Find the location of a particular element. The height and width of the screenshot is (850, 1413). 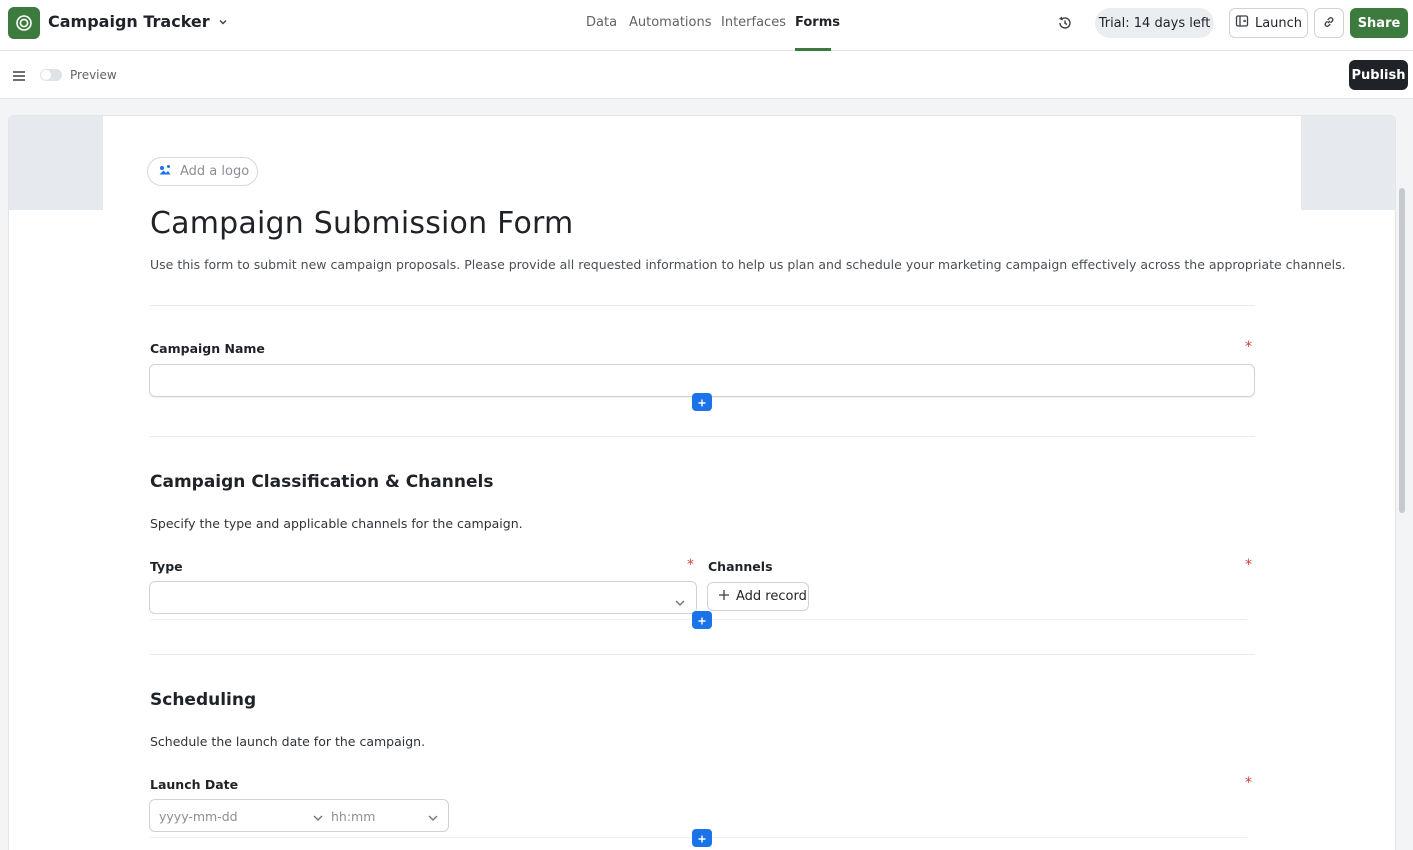

app-title-text: Campaign Tracker is located at coordinates (129, 21).